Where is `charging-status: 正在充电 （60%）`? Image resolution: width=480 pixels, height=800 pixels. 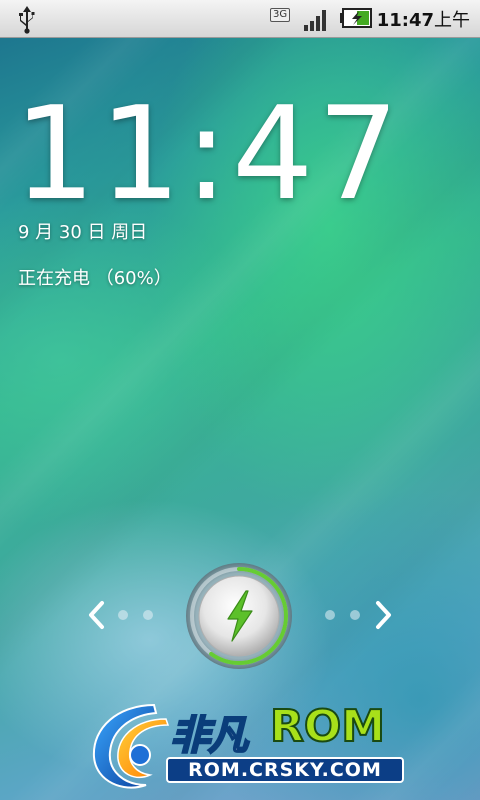 charging-status: 正在充电 （60%） is located at coordinates (95, 278).